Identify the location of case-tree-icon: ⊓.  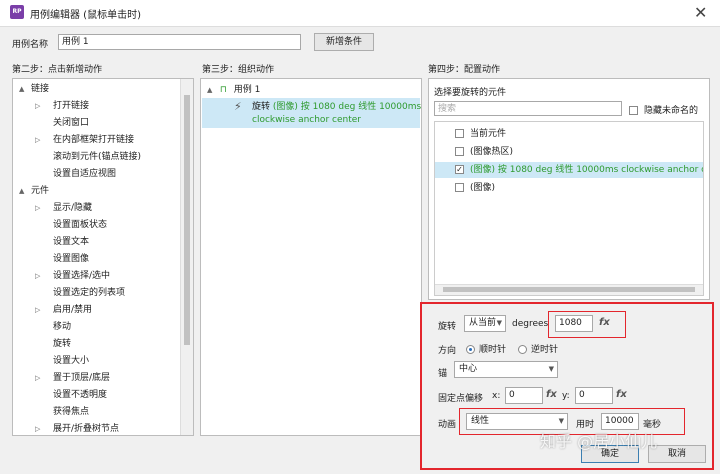
(223, 90).